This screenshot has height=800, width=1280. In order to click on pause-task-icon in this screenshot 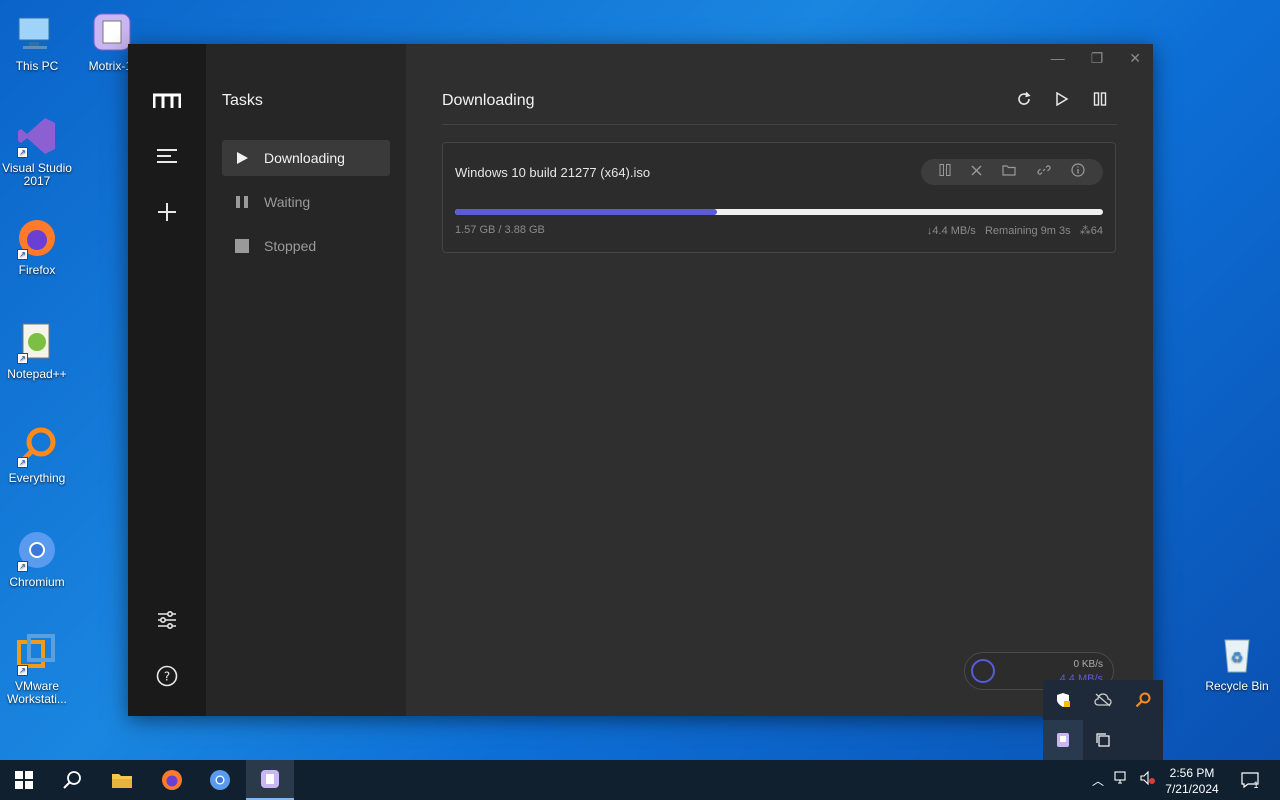, I will do `click(945, 172)`.